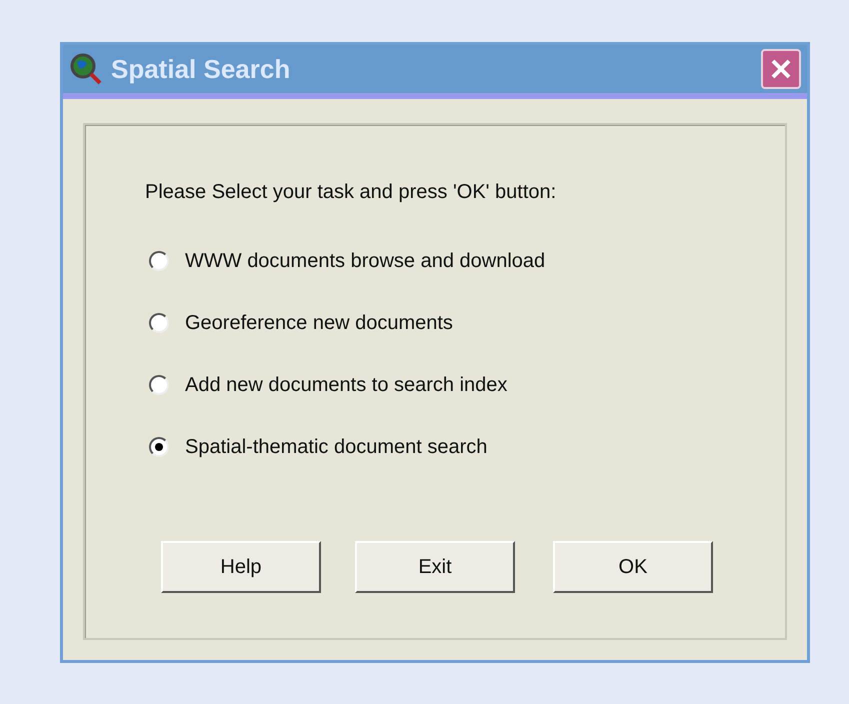  I want to click on dialog-button: Help, so click(241, 567).